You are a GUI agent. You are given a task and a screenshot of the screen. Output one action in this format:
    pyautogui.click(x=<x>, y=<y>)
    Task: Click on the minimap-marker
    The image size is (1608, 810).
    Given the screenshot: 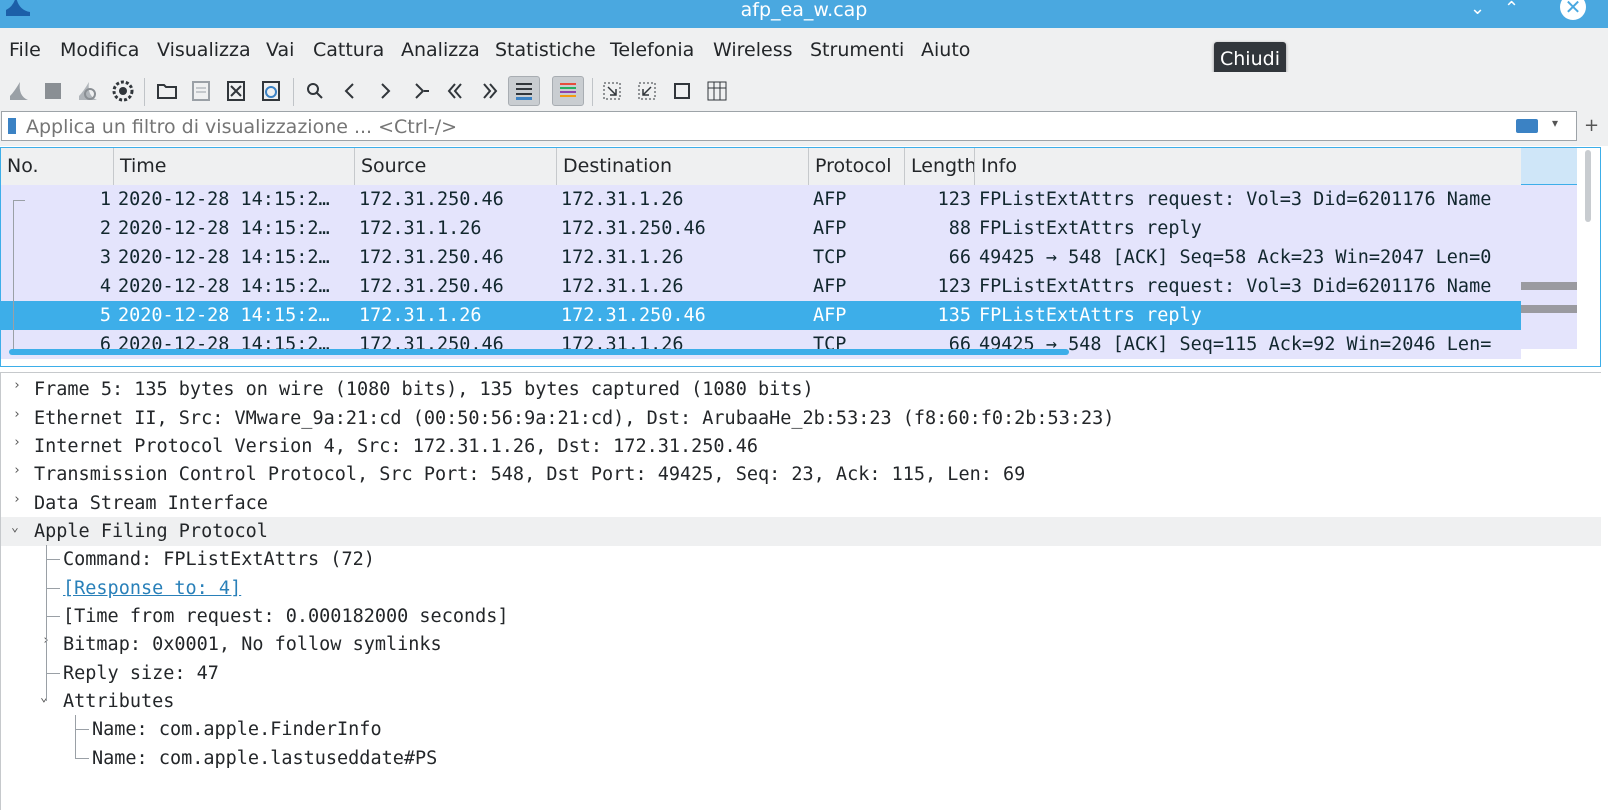 What is the action you would take?
    pyautogui.click(x=1549, y=309)
    